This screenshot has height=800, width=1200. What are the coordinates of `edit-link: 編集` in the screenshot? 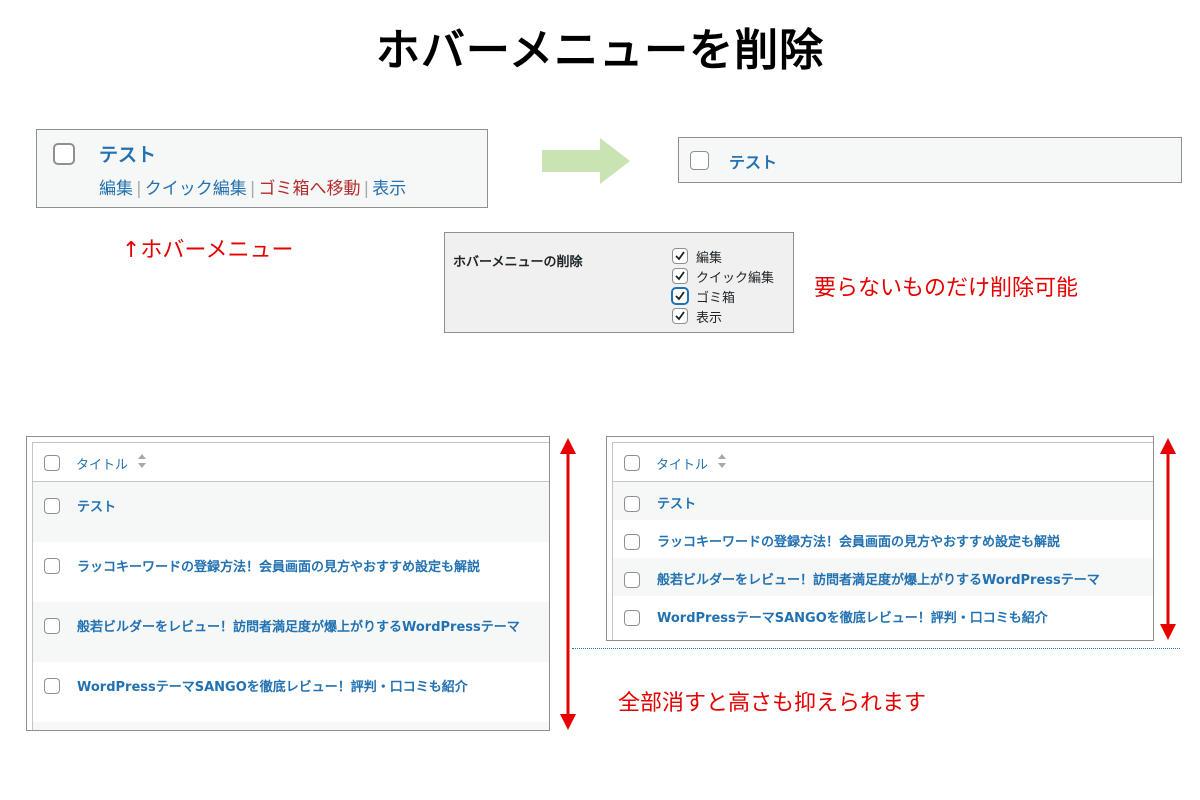 It's located at (116, 189).